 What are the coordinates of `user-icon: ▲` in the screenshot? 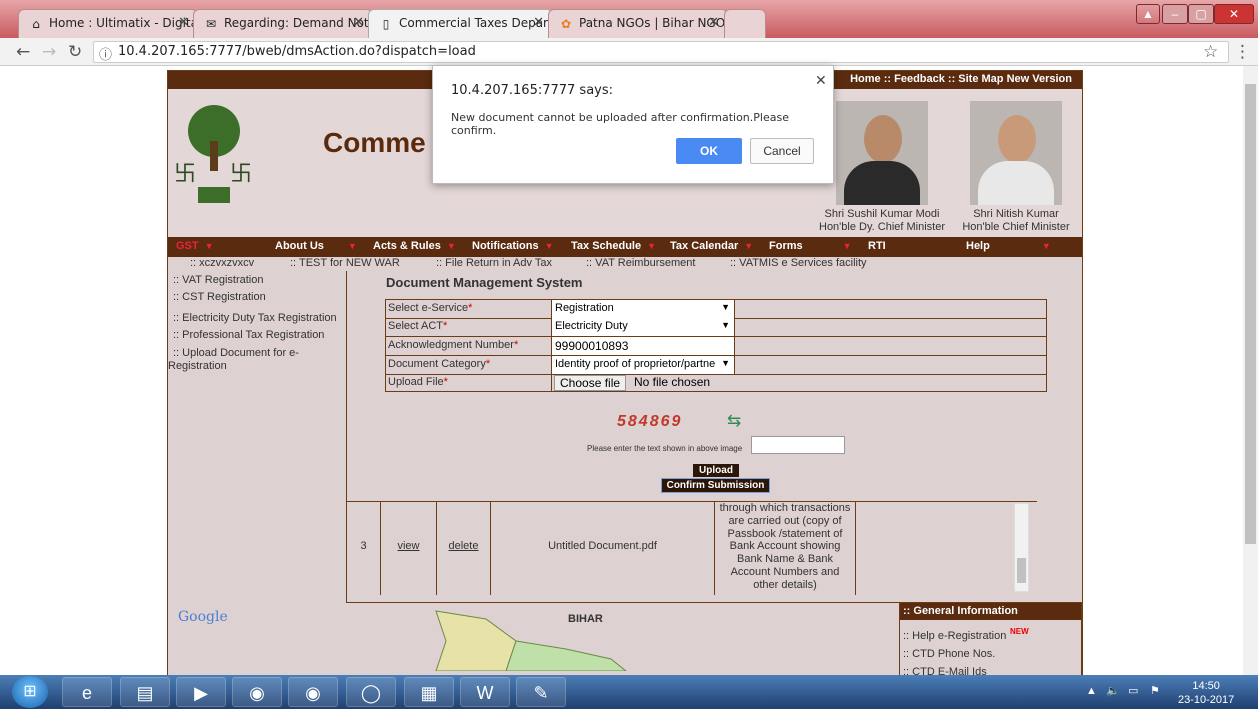 It's located at (1148, 14).